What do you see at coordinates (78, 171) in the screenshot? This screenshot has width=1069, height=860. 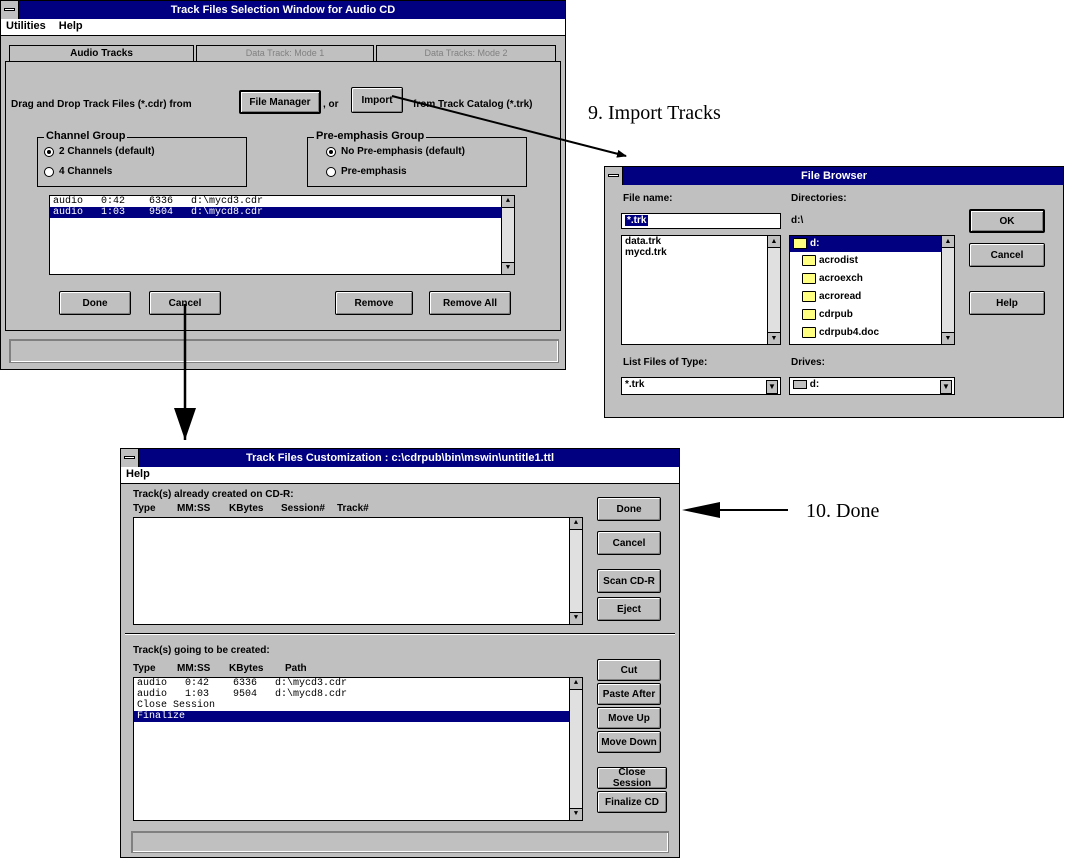 I see `radio-4-channels: 4 Channels` at bounding box center [78, 171].